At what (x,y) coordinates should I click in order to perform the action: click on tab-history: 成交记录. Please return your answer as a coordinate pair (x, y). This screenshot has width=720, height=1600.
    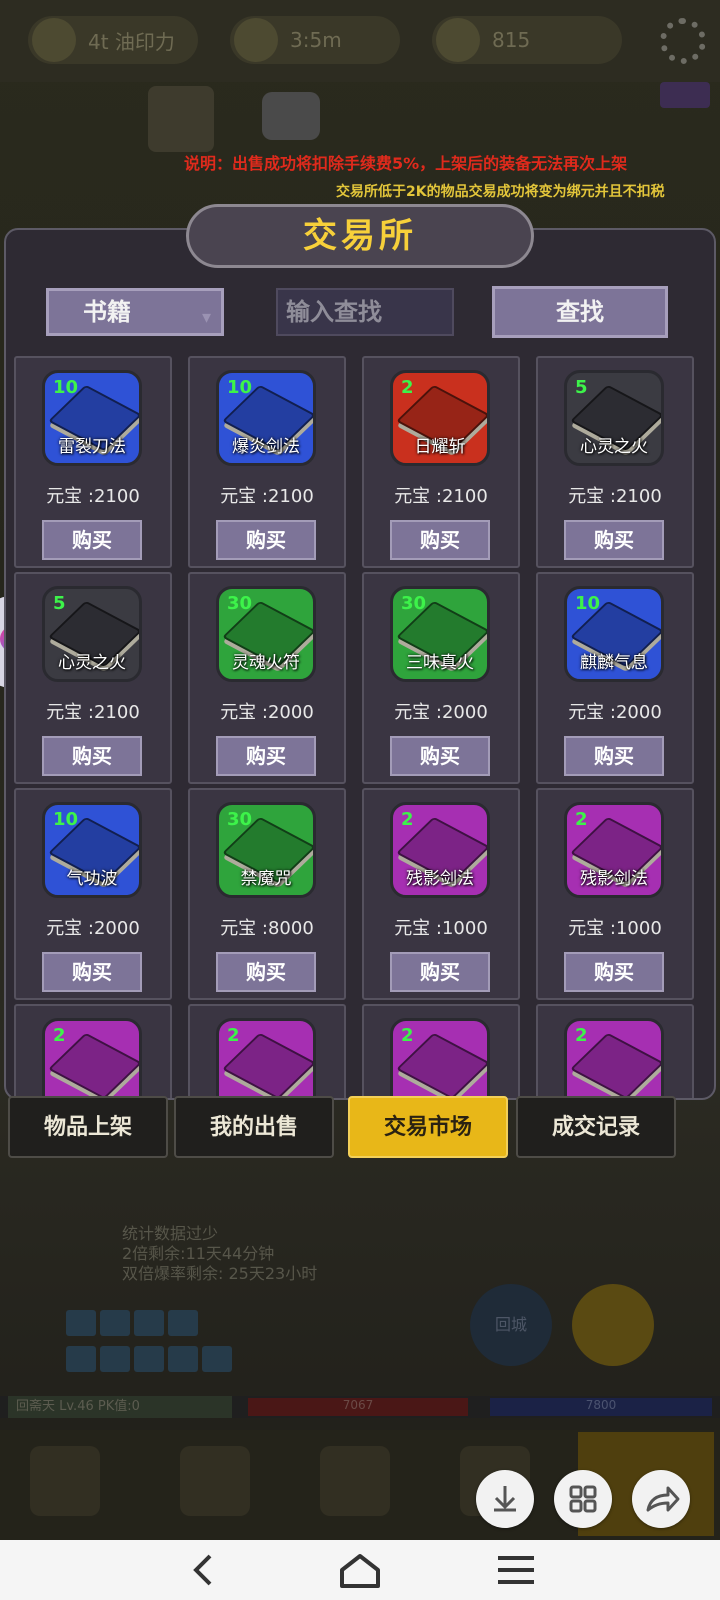
    Looking at the image, I should click on (596, 1127).